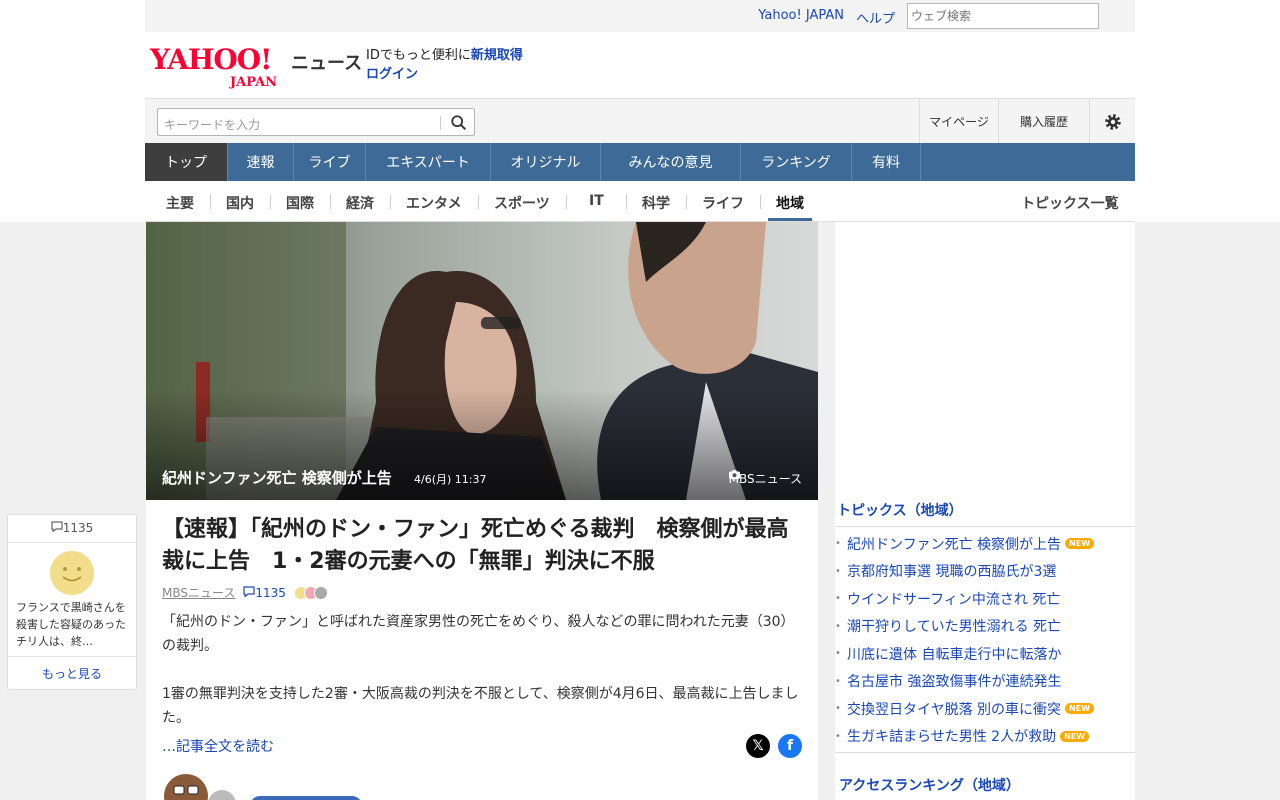 This screenshot has width=1280, height=800. What do you see at coordinates (261, 162) in the screenshot?
I see `main-nav-flash: 速報` at bounding box center [261, 162].